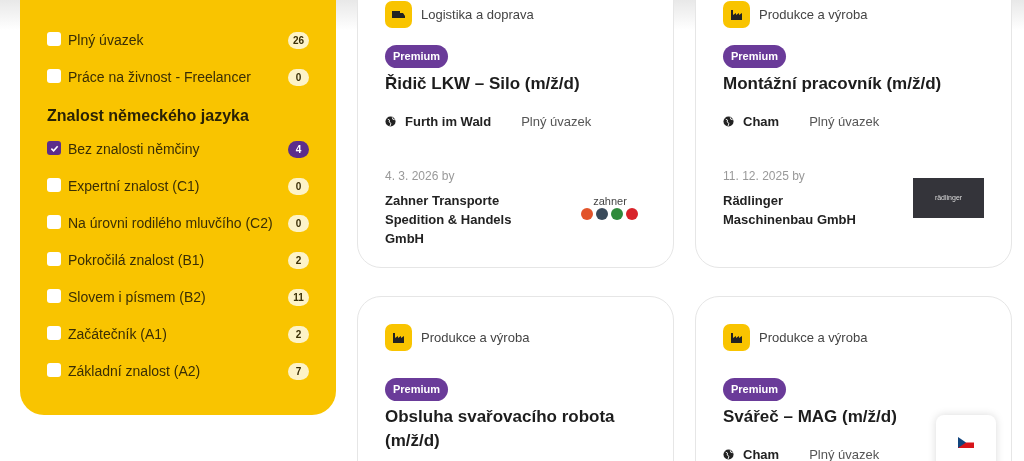  I want to click on job-card: Produkce a výroba Premium Obsluha svařovacího robota (m/ž/d), so click(515, 378).